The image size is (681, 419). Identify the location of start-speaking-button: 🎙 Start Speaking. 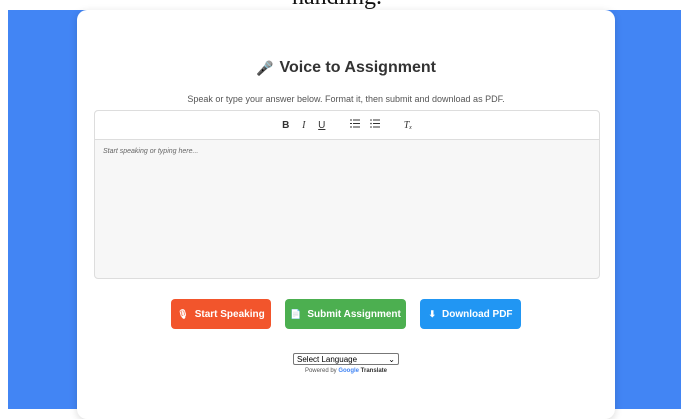
(221, 314).